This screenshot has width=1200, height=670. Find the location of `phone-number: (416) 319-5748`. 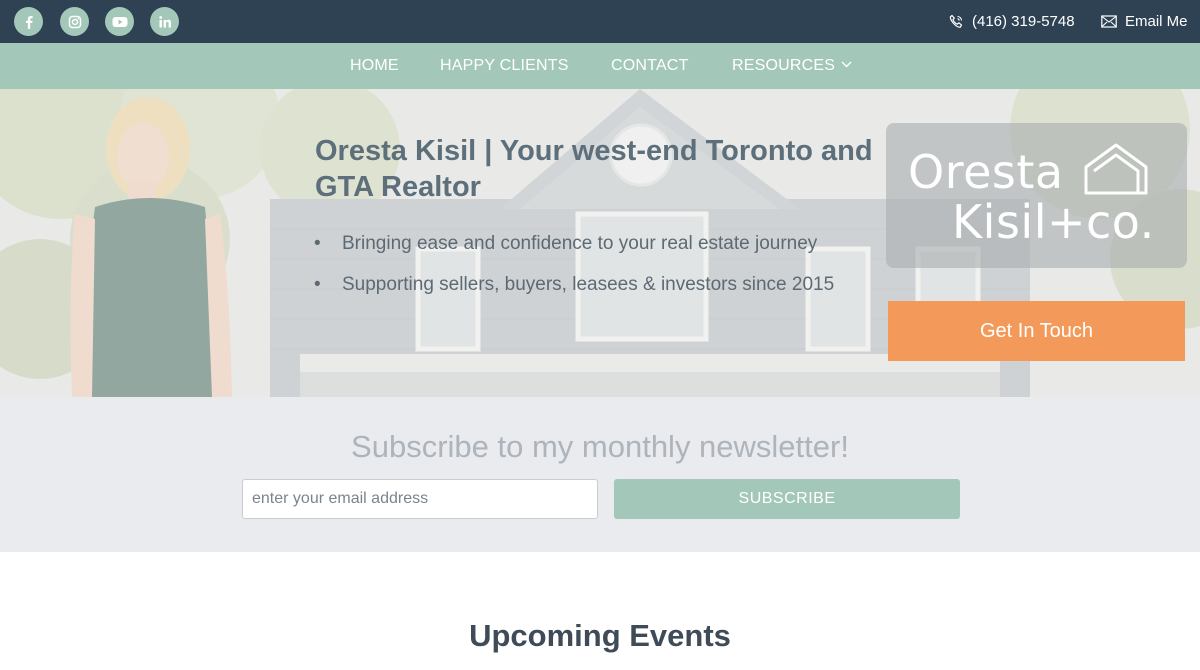

phone-number: (416) 319-5748 is located at coordinates (1023, 21).